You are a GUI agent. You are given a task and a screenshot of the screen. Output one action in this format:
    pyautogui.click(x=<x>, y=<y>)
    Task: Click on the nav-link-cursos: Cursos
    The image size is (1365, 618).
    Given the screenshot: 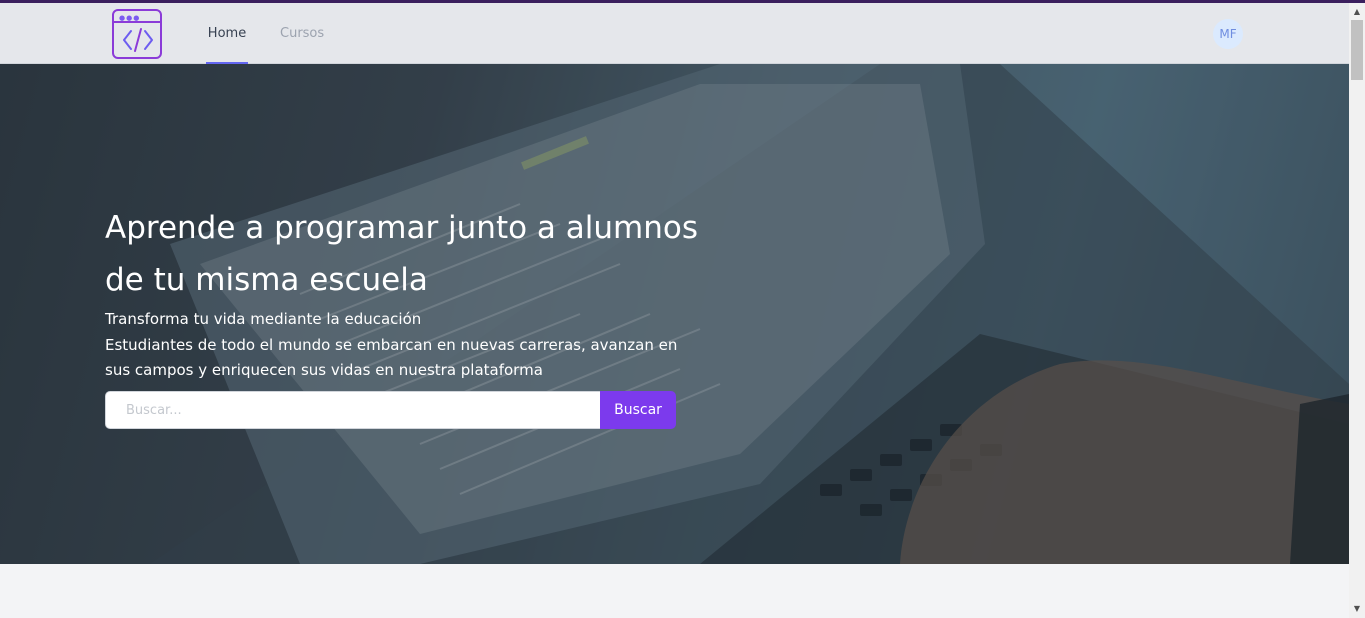 What is the action you would take?
    pyautogui.click(x=302, y=33)
    